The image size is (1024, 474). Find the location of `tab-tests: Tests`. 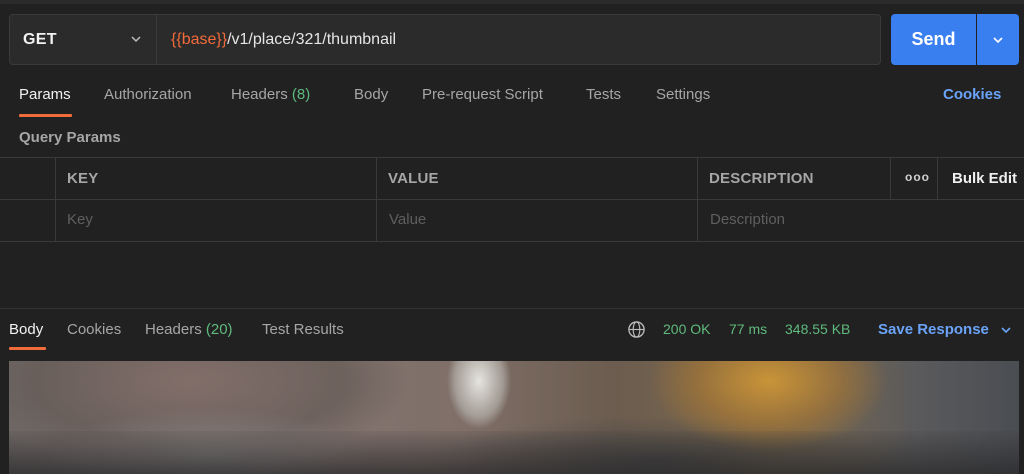

tab-tests: Tests is located at coordinates (603, 94).